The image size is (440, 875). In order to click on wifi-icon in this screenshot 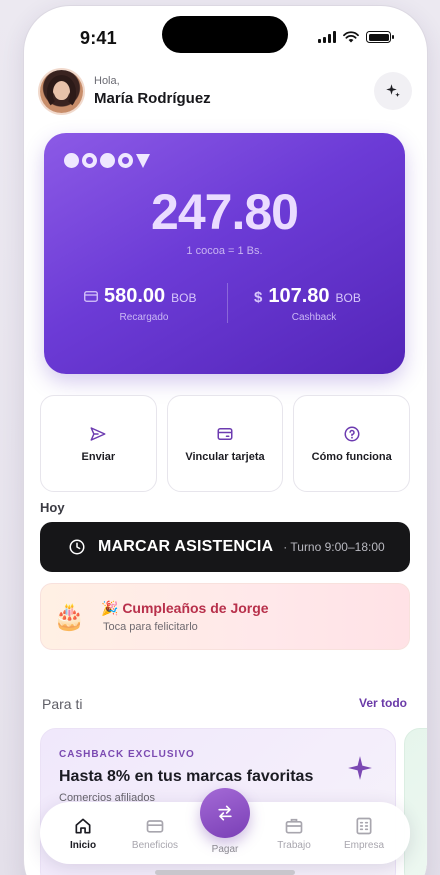, I will do `click(351, 37)`.